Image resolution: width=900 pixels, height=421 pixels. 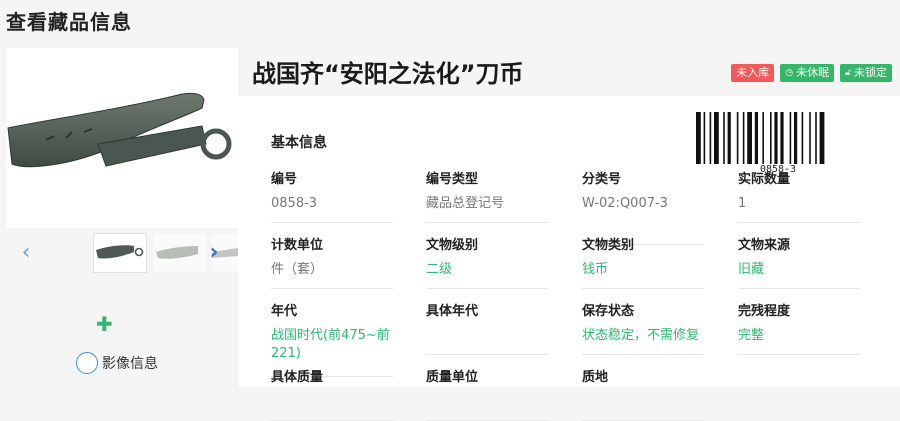 What do you see at coordinates (643, 275) in the screenshot?
I see `field-value: 钱币` at bounding box center [643, 275].